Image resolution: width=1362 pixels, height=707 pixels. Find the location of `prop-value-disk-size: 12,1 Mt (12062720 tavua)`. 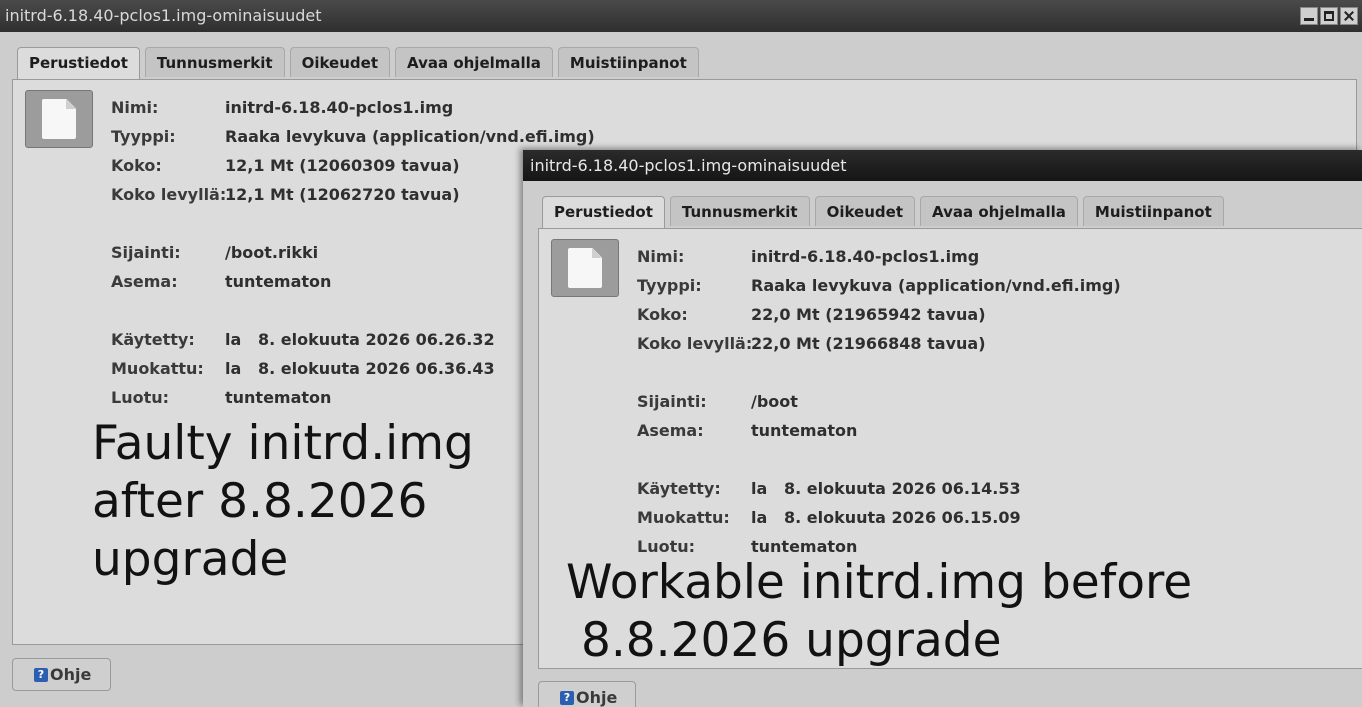

prop-value-disk-size: 12,1 Mt (12062720 tavua) is located at coordinates (342, 194).